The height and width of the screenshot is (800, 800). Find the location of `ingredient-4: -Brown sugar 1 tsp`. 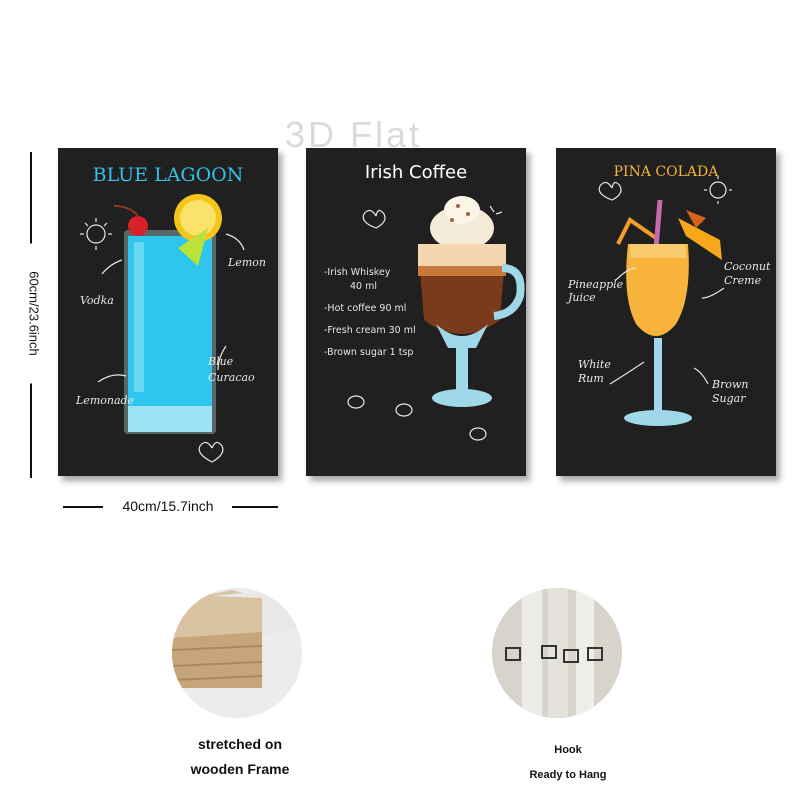

ingredient-4: -Brown sugar 1 tsp is located at coordinates (369, 352).